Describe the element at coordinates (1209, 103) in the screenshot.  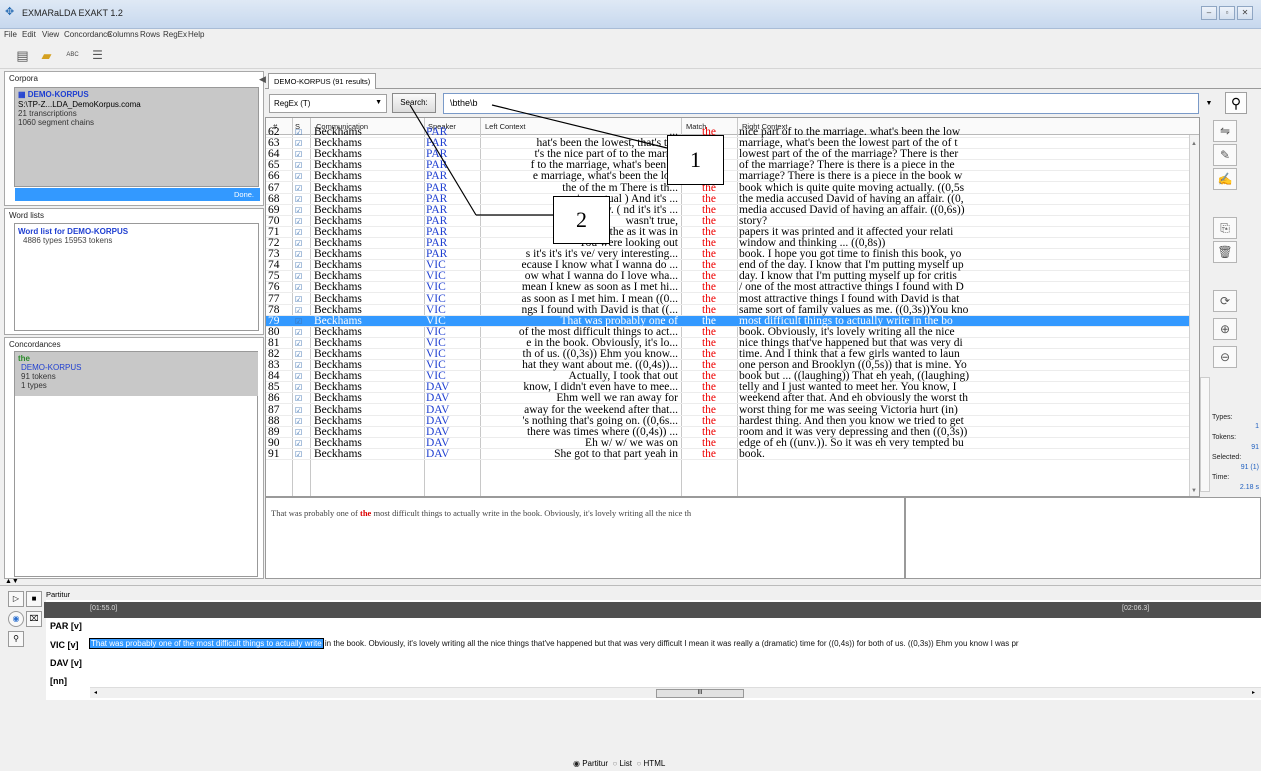
I see `regex-history-dropdown: ▼` at that location.